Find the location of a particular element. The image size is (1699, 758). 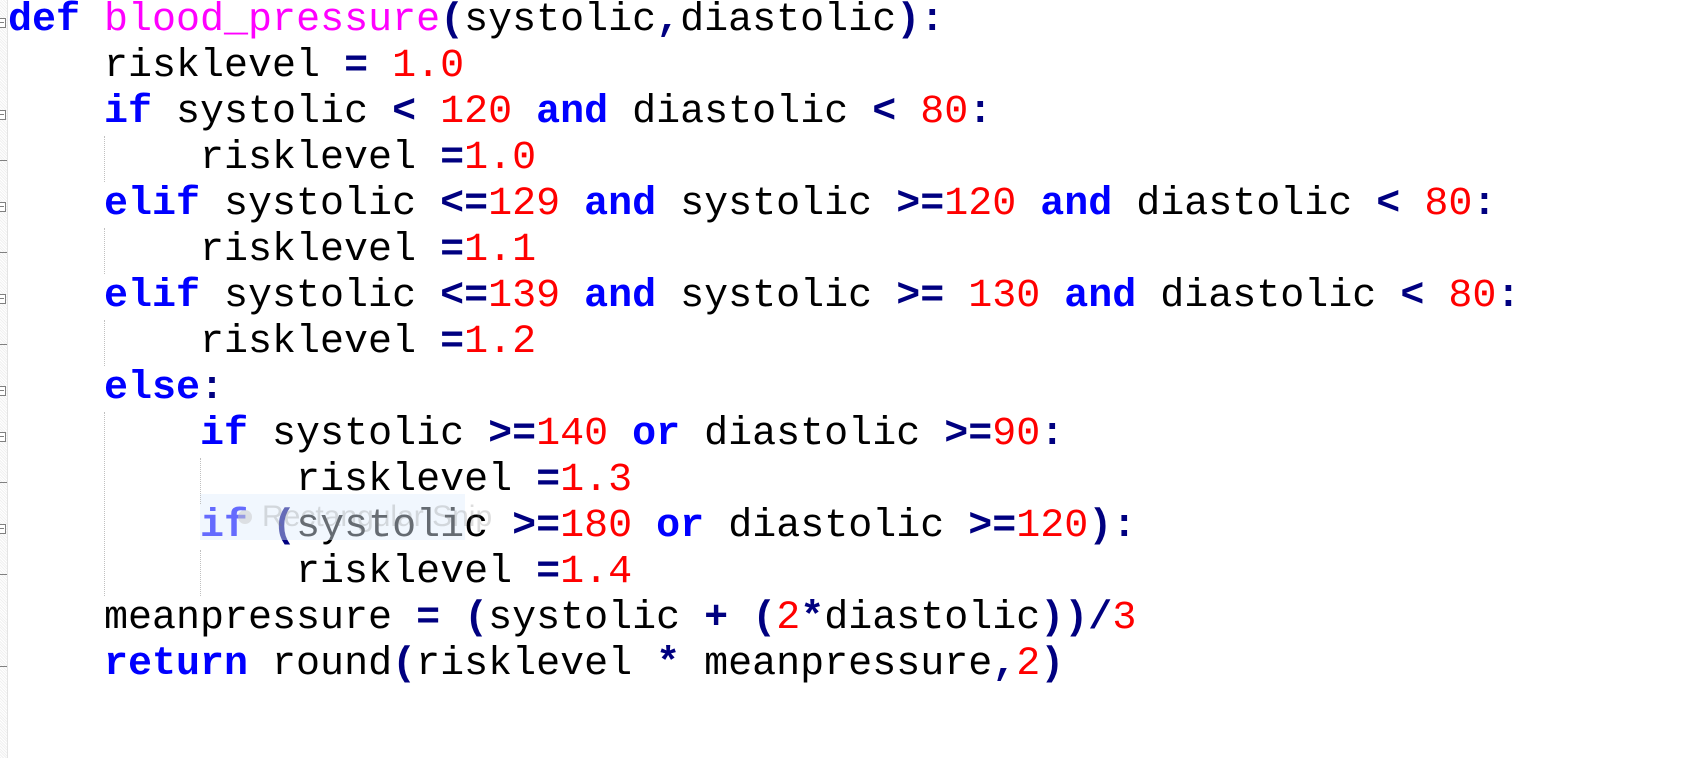

keyword: def is located at coordinates (44, 21).